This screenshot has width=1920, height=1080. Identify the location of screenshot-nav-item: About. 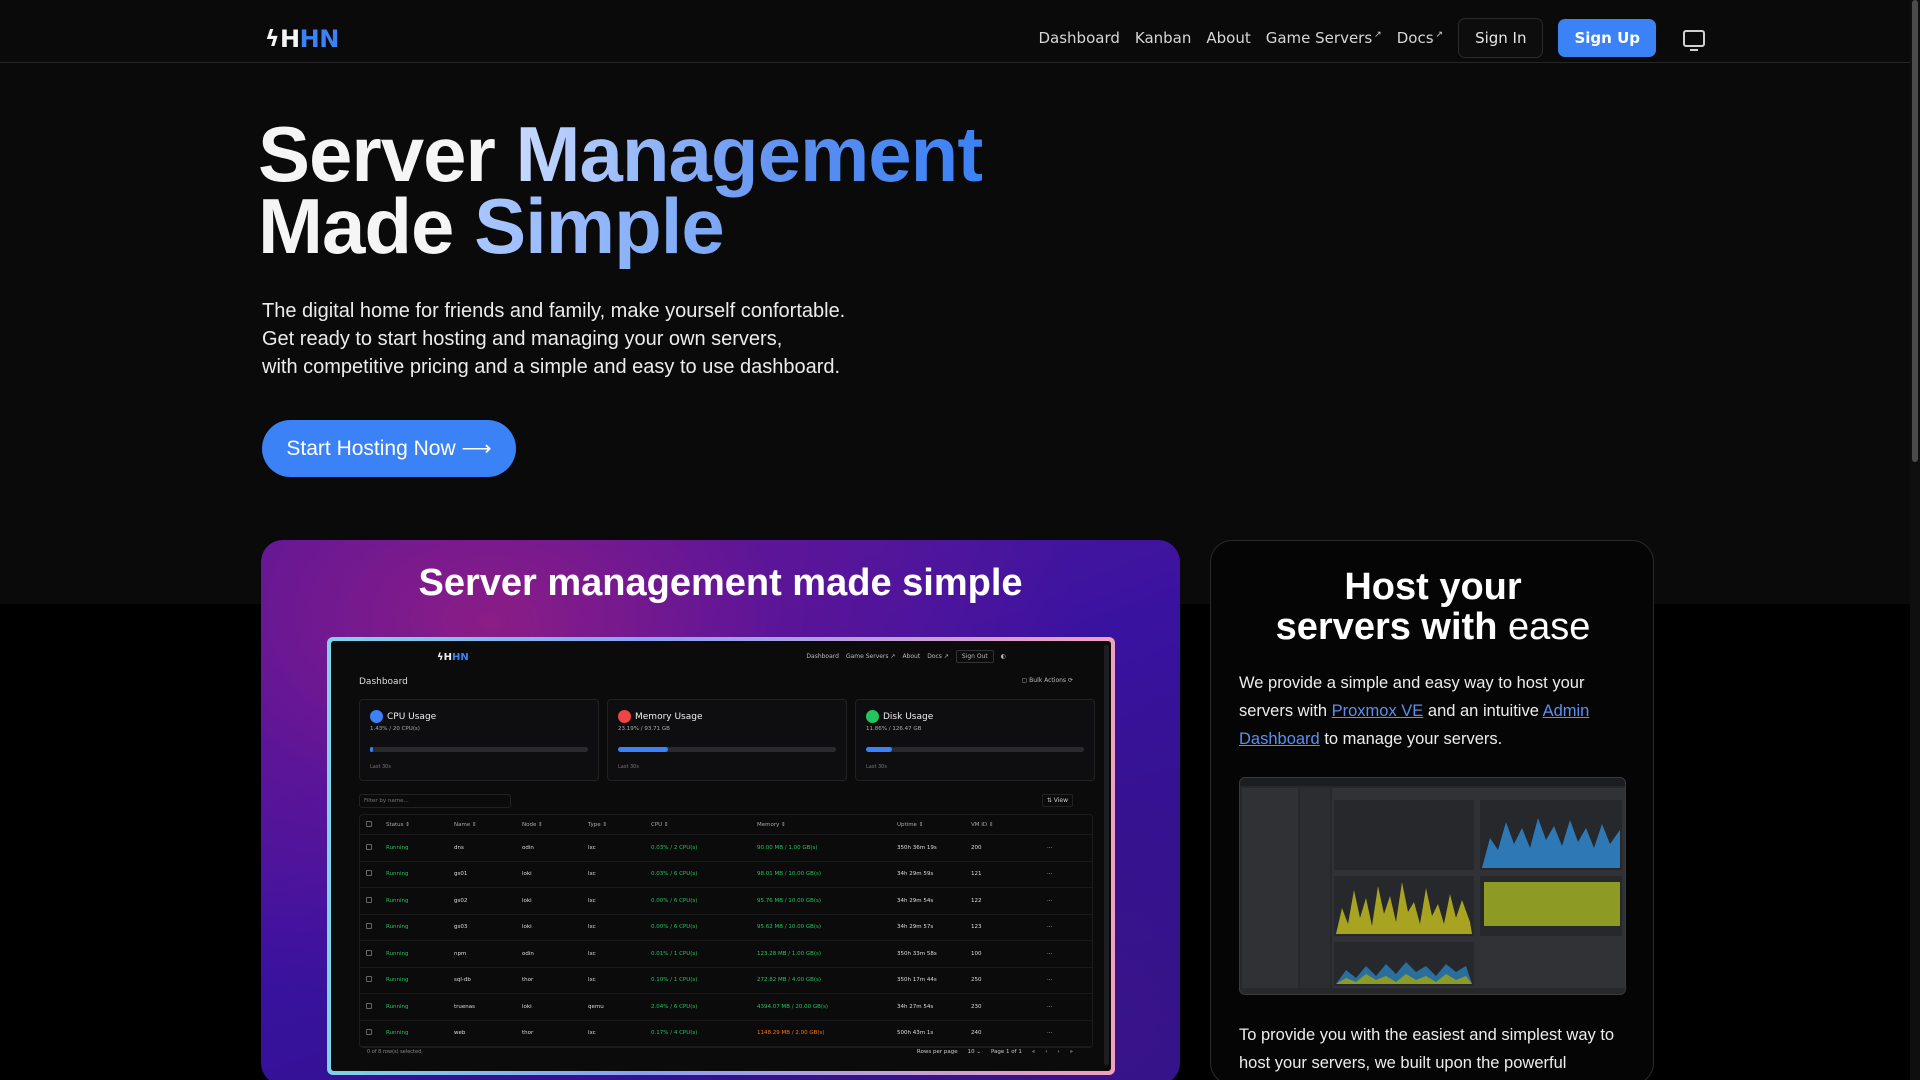
(911, 656).